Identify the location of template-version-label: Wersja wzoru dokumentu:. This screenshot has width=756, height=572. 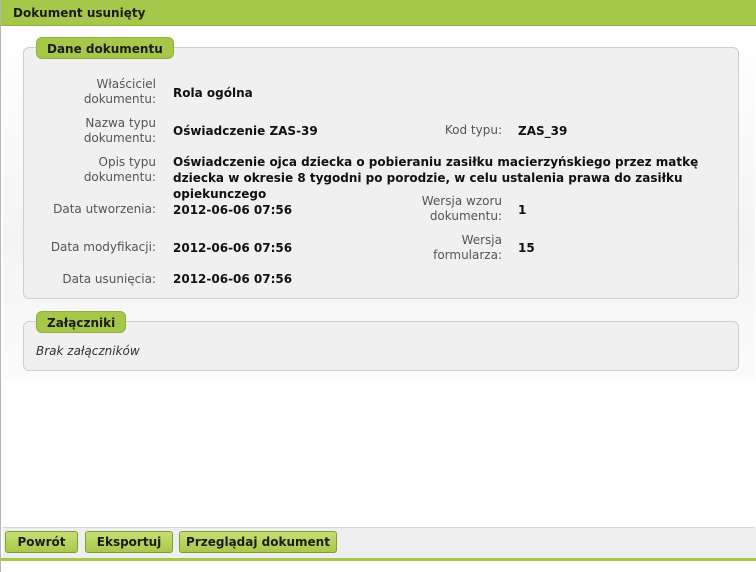
(461, 208).